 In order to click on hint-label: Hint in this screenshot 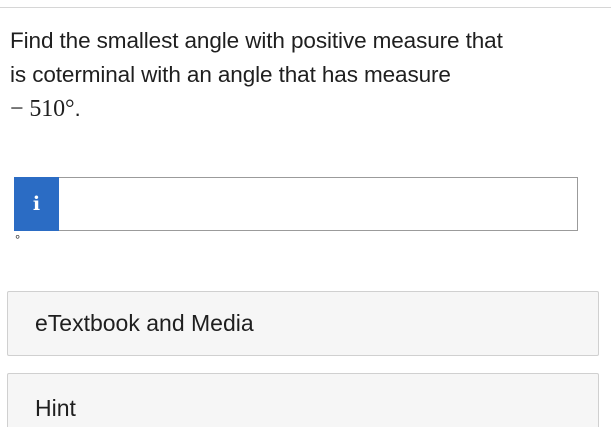, I will do `click(55, 407)`.